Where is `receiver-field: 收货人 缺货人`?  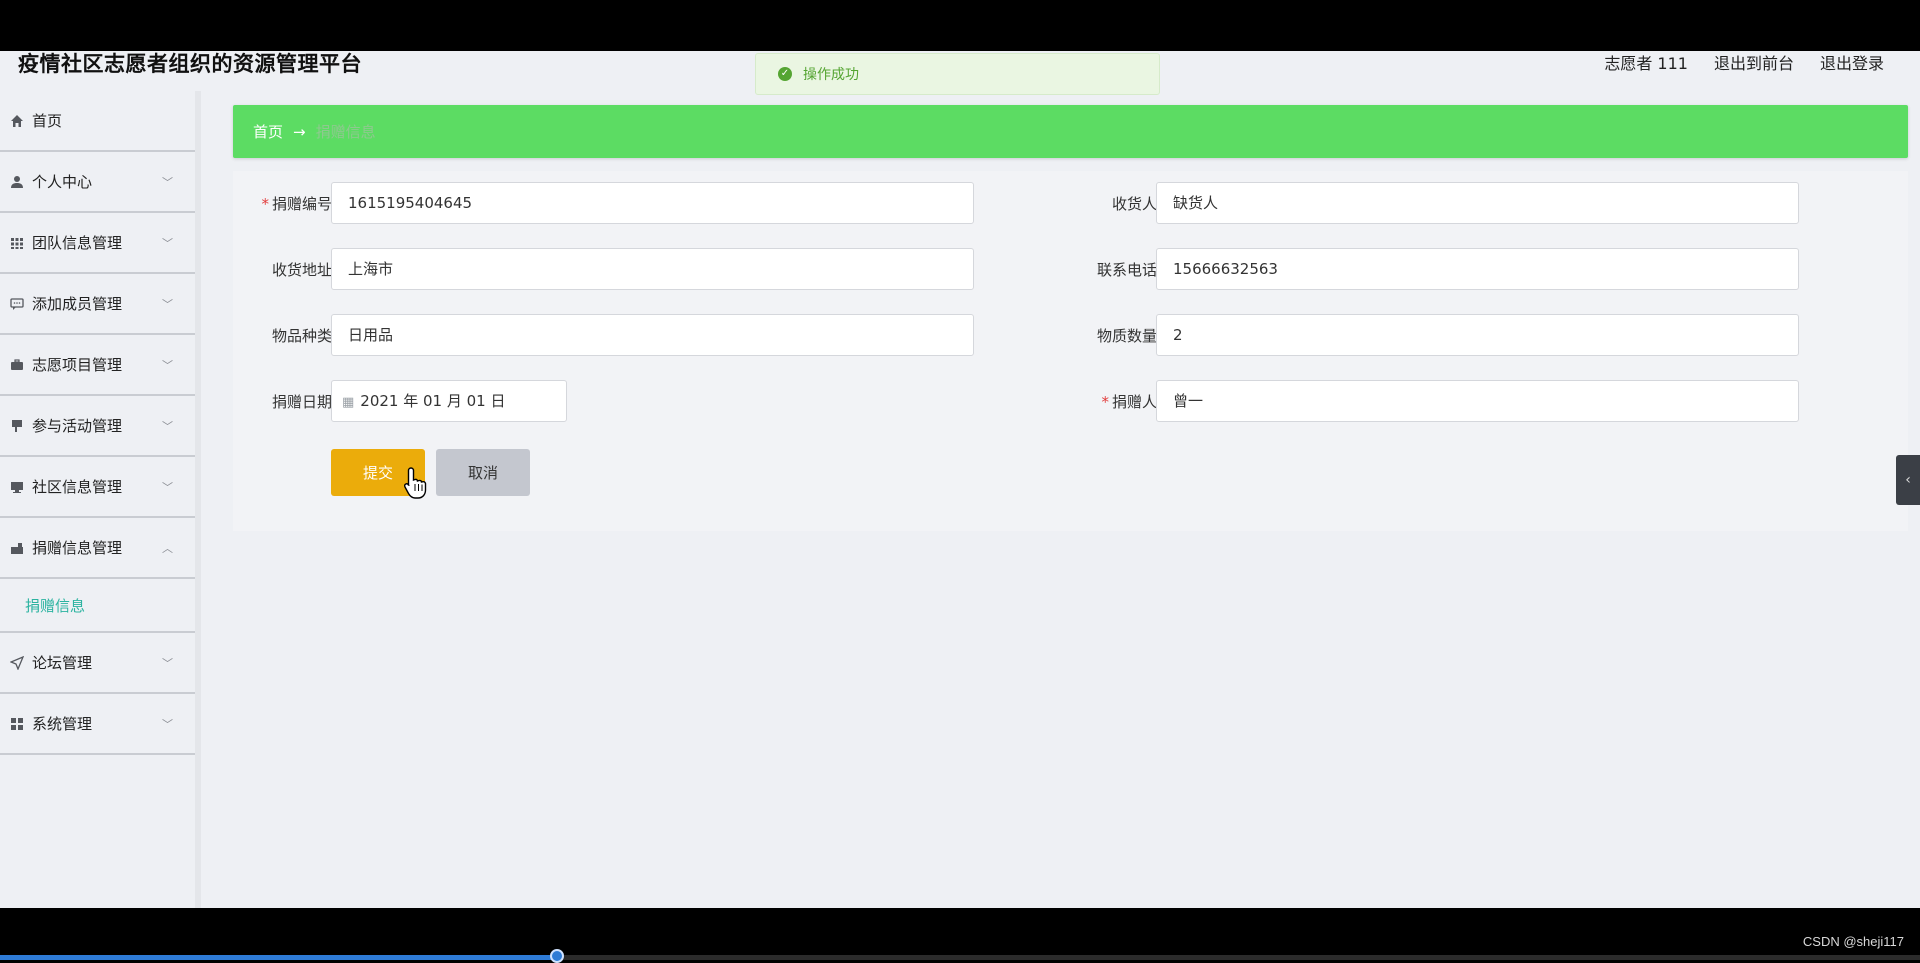 receiver-field: 收货人 缺货人 is located at coordinates (1483, 203).